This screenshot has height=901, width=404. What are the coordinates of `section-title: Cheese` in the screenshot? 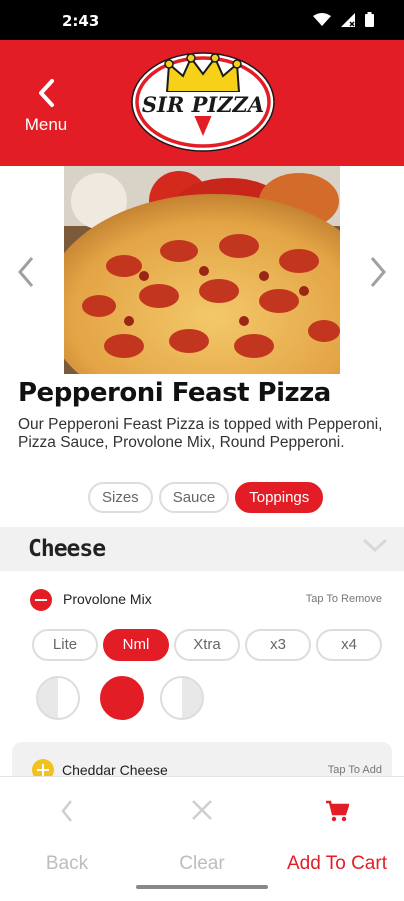 It's located at (67, 549).